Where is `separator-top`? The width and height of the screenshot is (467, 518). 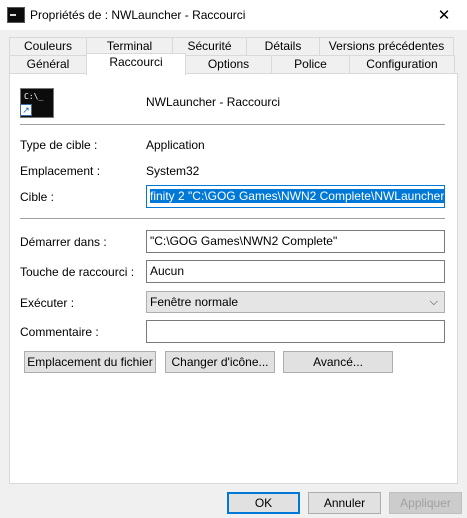
separator-top is located at coordinates (232, 124).